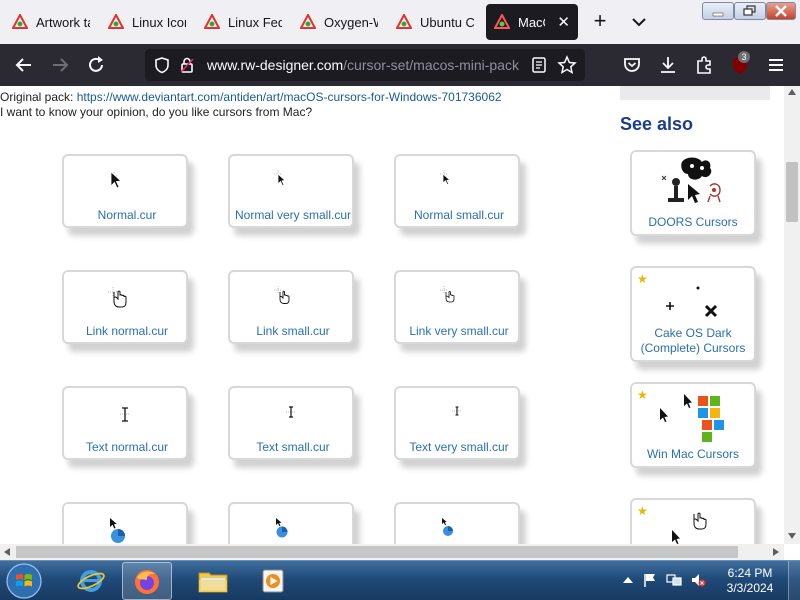  Describe the element at coordinates (457, 191) in the screenshot. I see `cursor-card-normal-small: Normal small.cur` at that location.